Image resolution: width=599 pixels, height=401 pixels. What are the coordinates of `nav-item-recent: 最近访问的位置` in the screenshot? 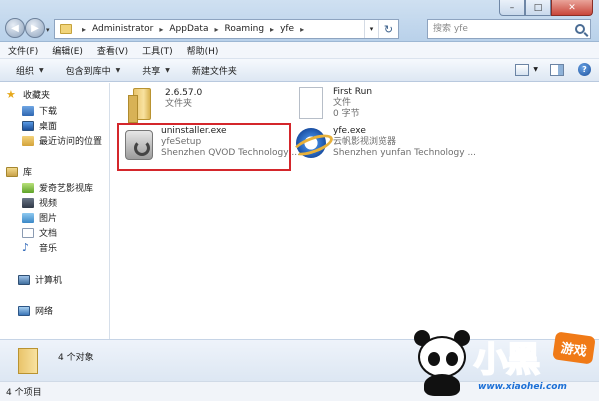 It's located at (62, 140).